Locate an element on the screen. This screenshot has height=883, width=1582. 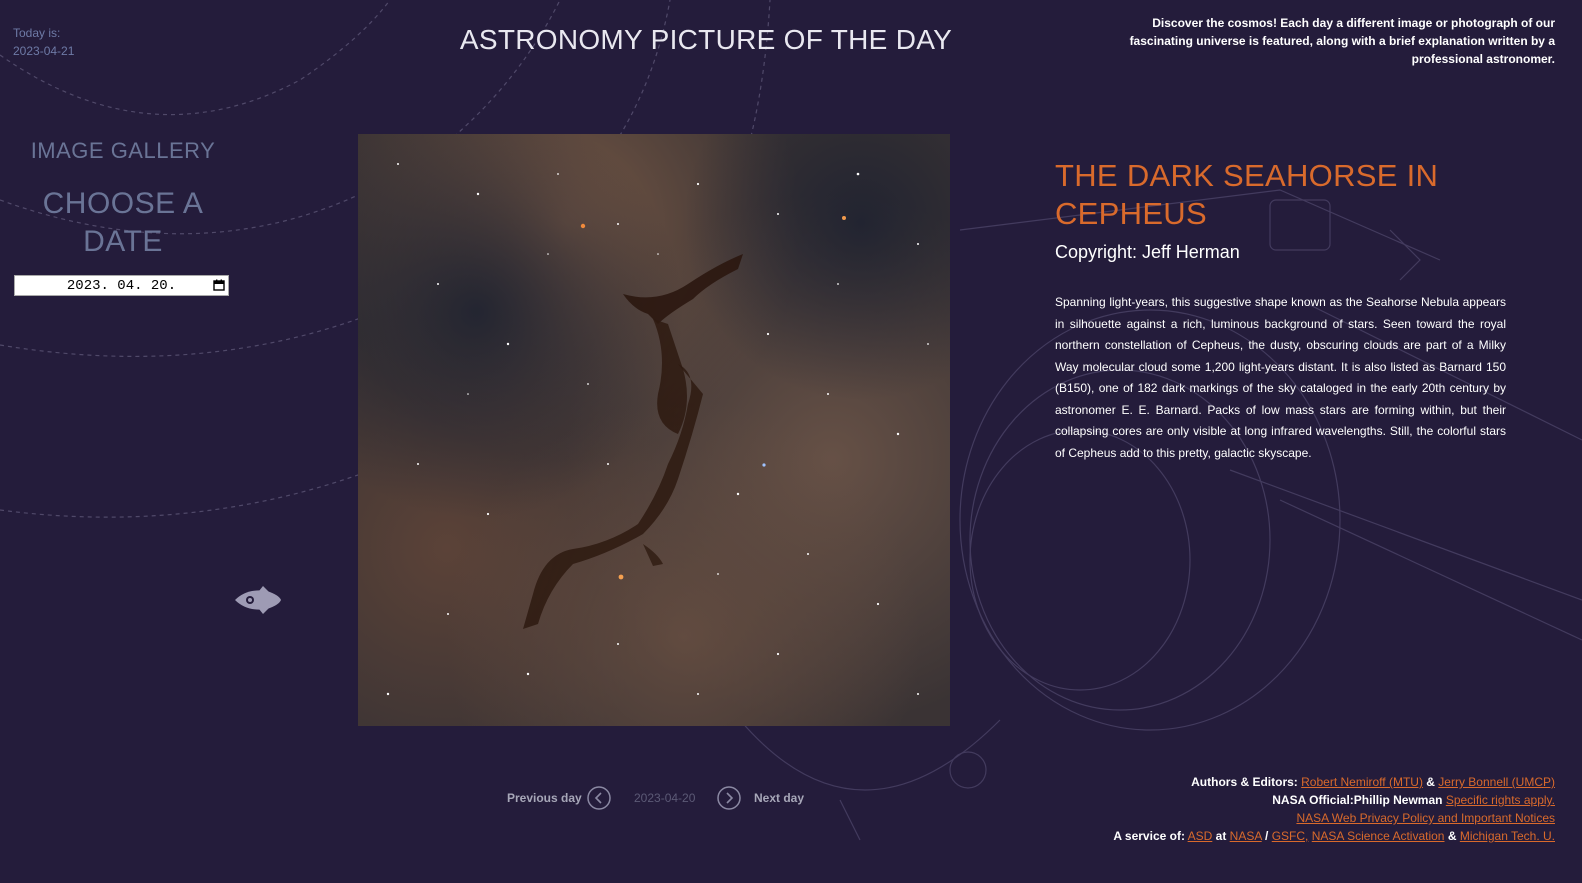
authors-label: Authors & Editors: is located at coordinates (1244, 782).